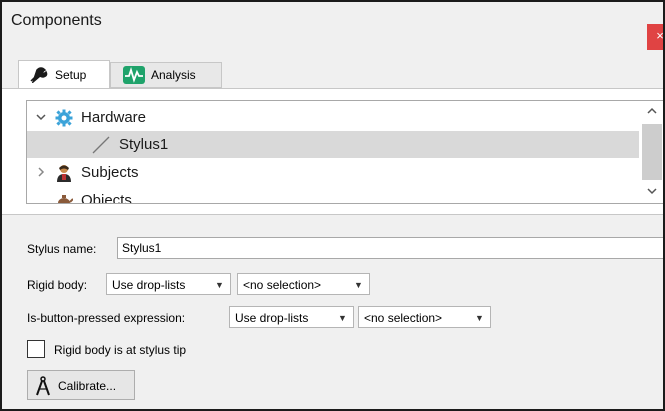 The image size is (665, 411). I want to click on wrench-icon, so click(39, 75).